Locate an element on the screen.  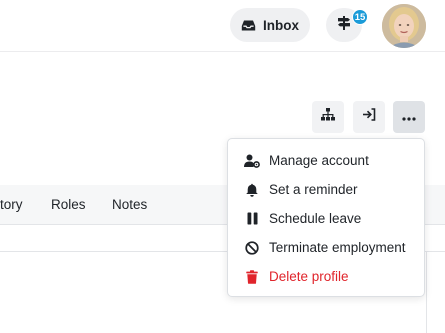
sign-in-icon is located at coordinates (369, 117).